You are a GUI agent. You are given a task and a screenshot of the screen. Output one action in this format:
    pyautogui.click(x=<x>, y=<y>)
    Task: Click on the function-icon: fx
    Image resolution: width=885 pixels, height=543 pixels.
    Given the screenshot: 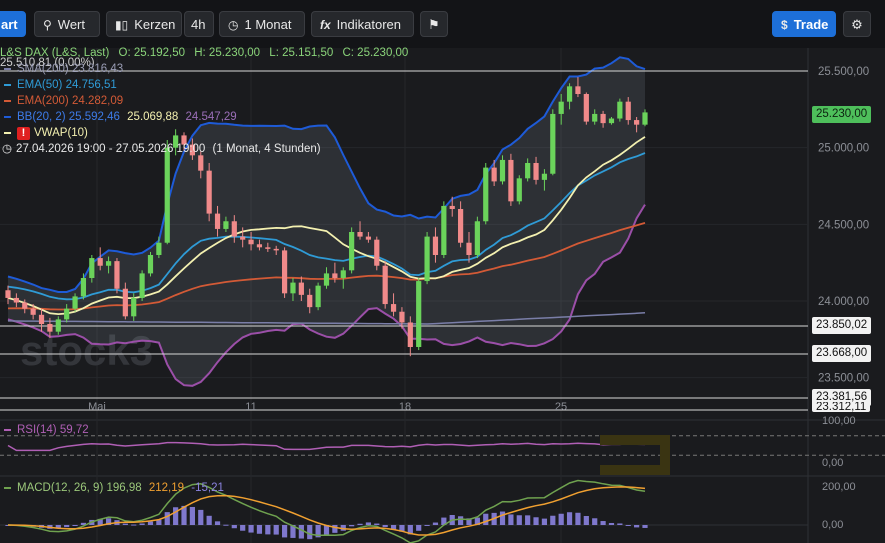 What is the action you would take?
    pyautogui.click(x=325, y=25)
    